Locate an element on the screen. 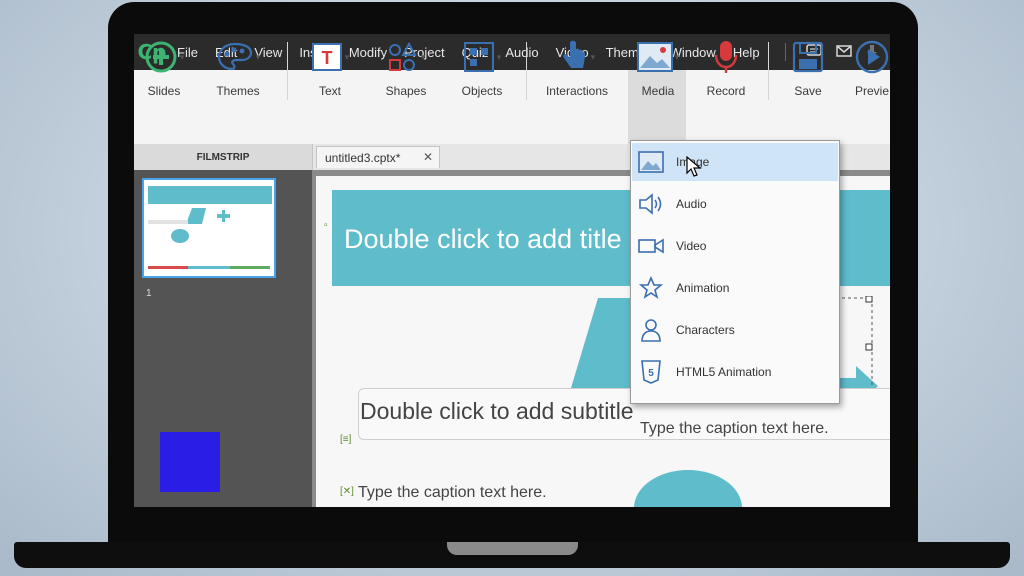  media-label: Media is located at coordinates (658, 91).